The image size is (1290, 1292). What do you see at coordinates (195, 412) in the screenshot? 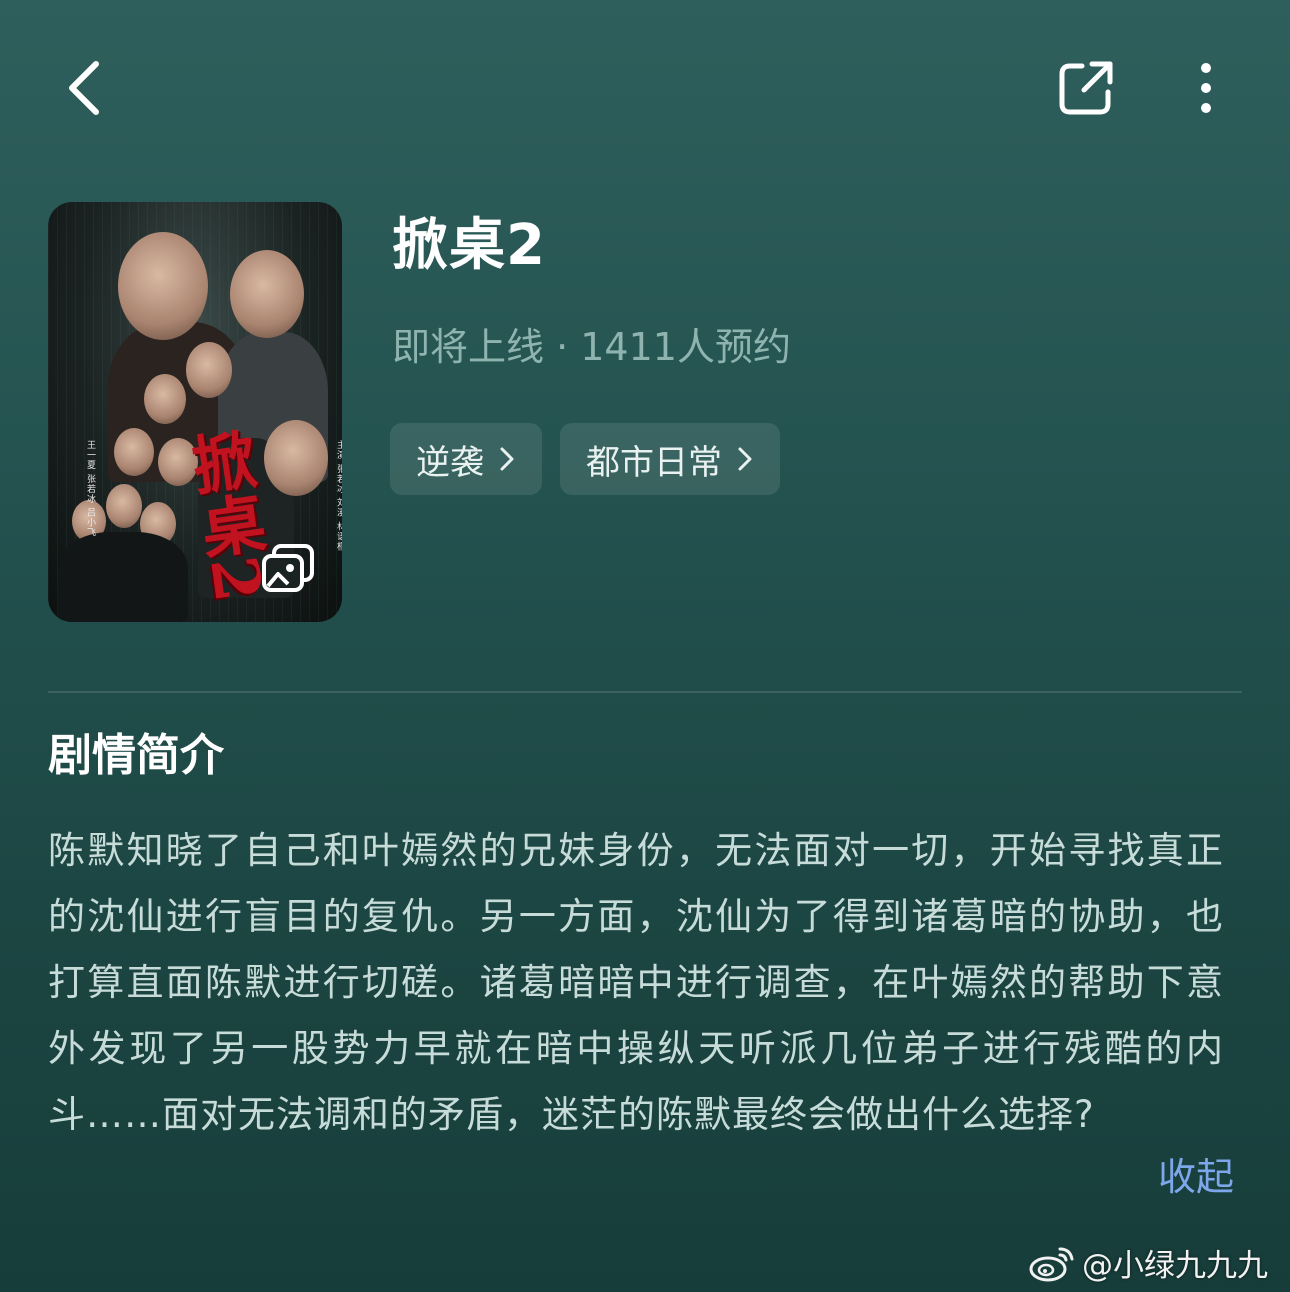
I see `show-poster: 王一夏 张若冰 吕小飞 主演 张若冰 刘漫 林语桐 掀桌2` at bounding box center [195, 412].